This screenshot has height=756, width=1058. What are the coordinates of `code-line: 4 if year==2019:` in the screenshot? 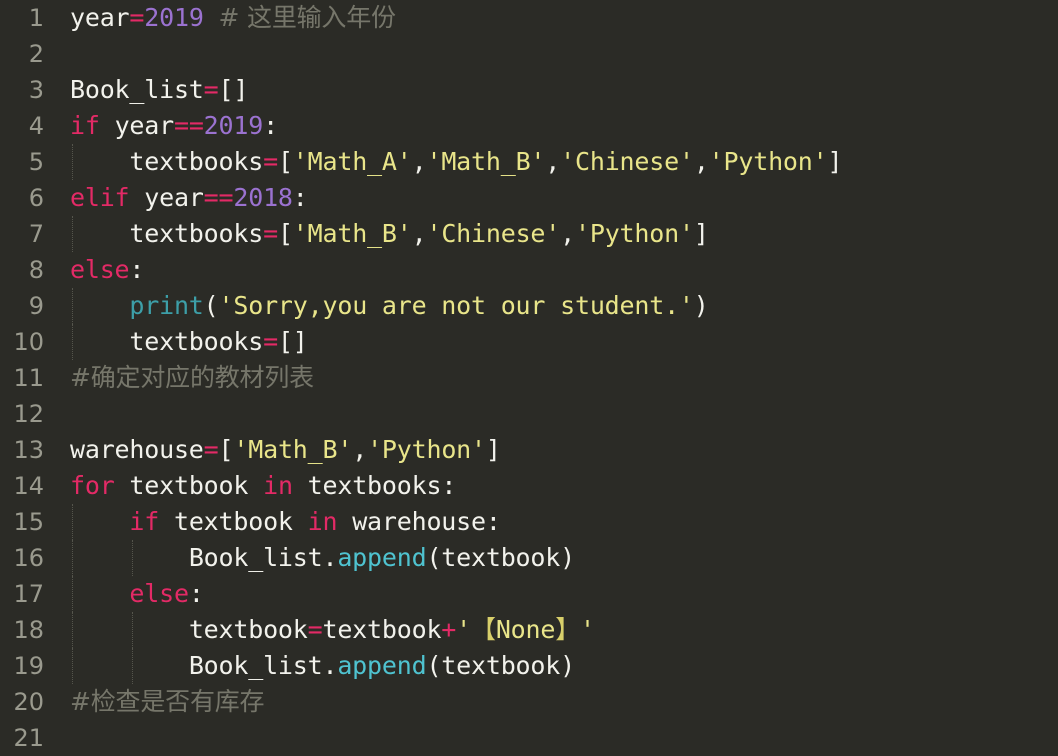 It's located at (529, 126).